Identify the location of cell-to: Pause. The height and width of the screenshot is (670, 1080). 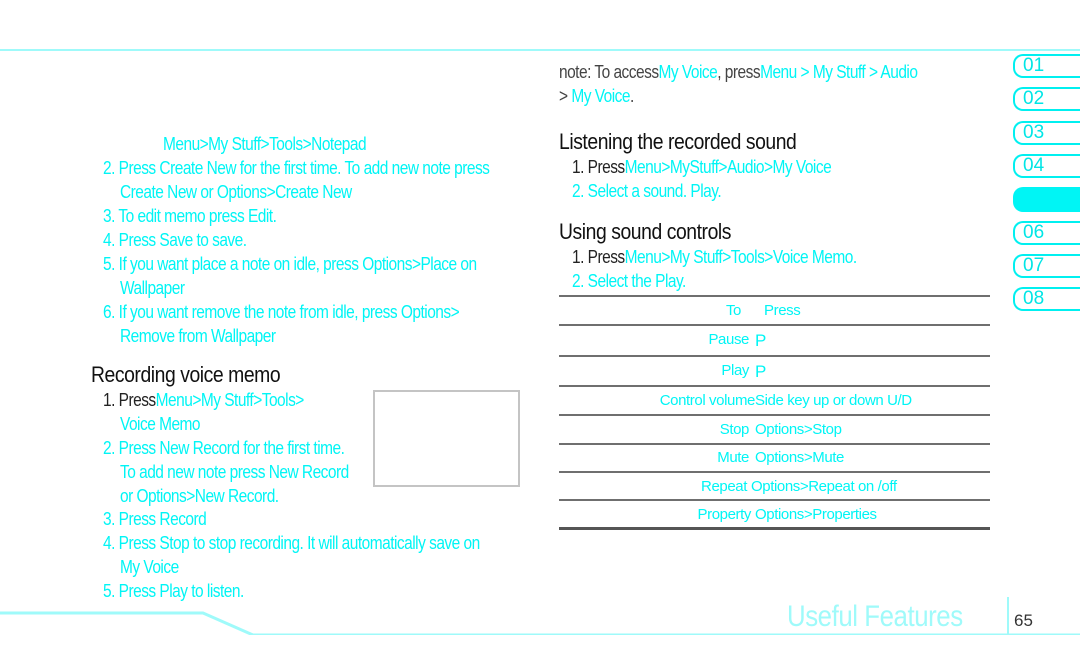
(728, 339).